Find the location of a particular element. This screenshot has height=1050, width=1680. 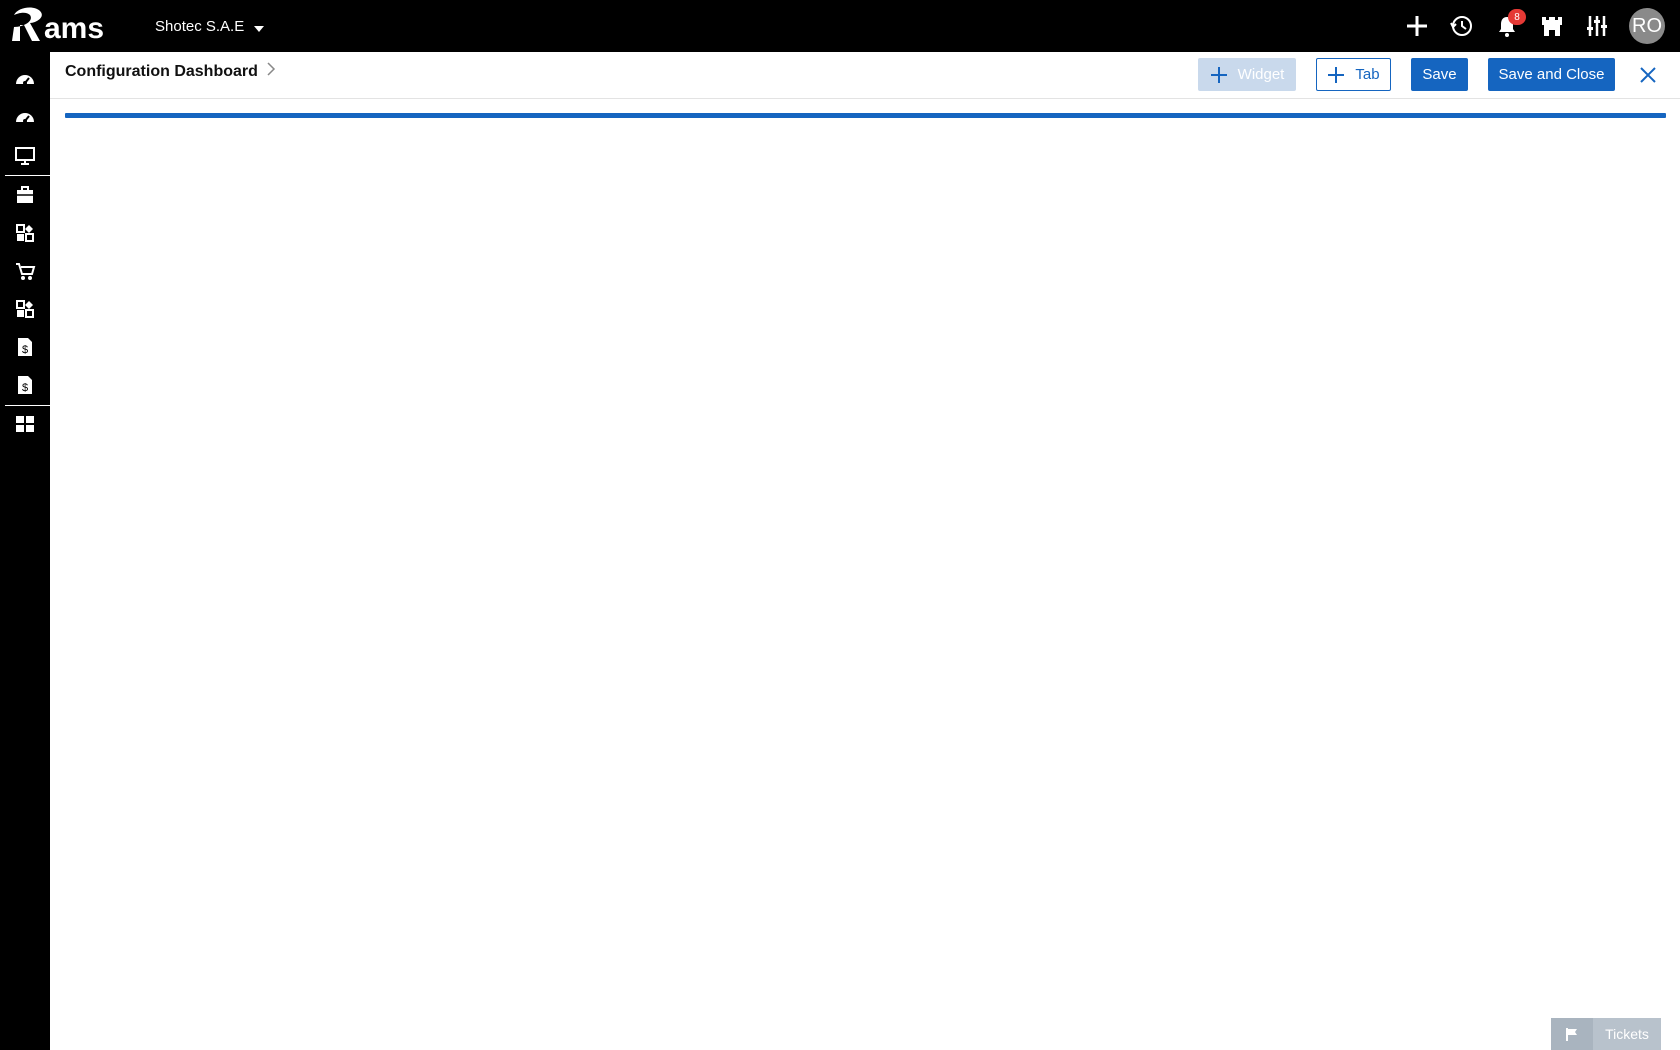

app-logo: ams is located at coordinates (71, 25).